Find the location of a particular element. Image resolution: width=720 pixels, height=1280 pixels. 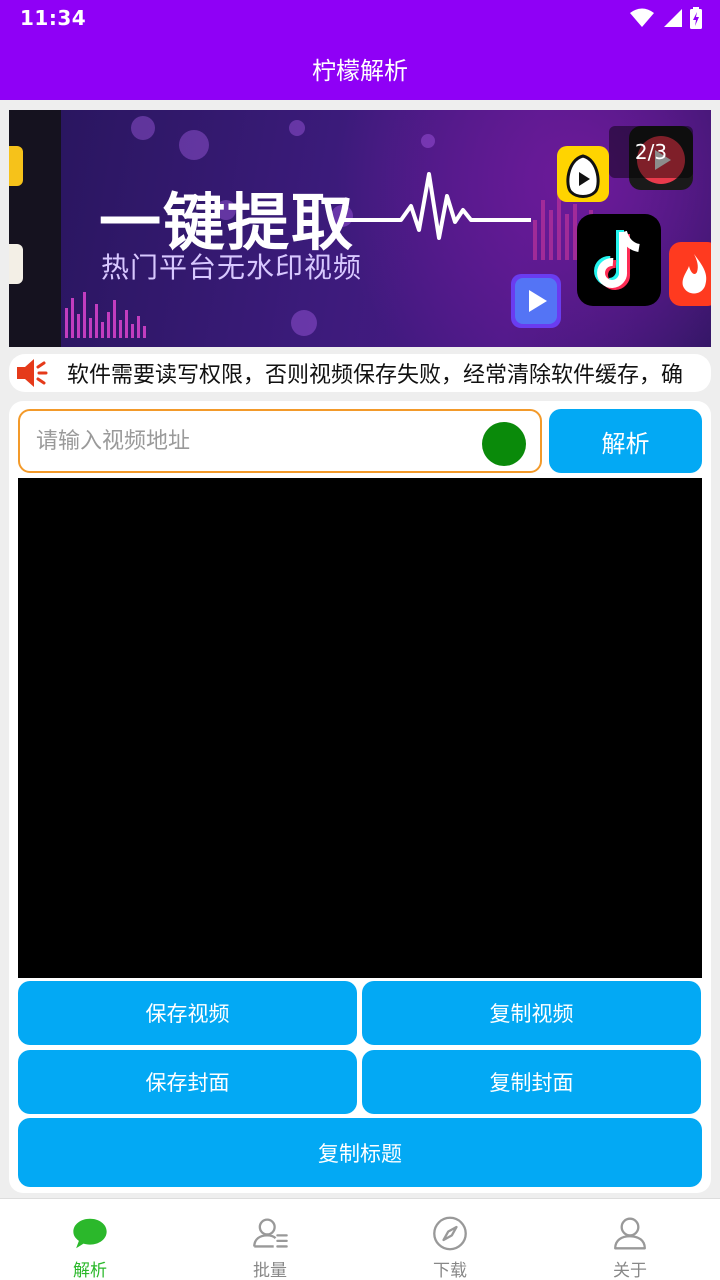

battery-icon is located at coordinates (696, 18).